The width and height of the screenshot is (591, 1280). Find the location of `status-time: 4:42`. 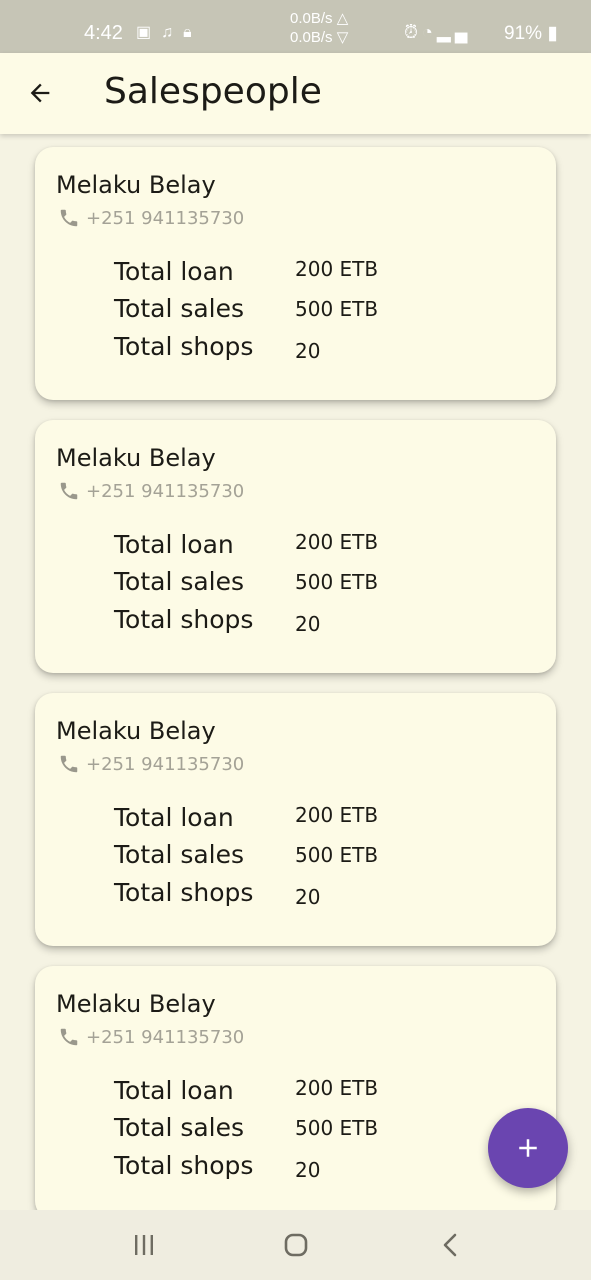

status-time: 4:42 is located at coordinates (103, 33).